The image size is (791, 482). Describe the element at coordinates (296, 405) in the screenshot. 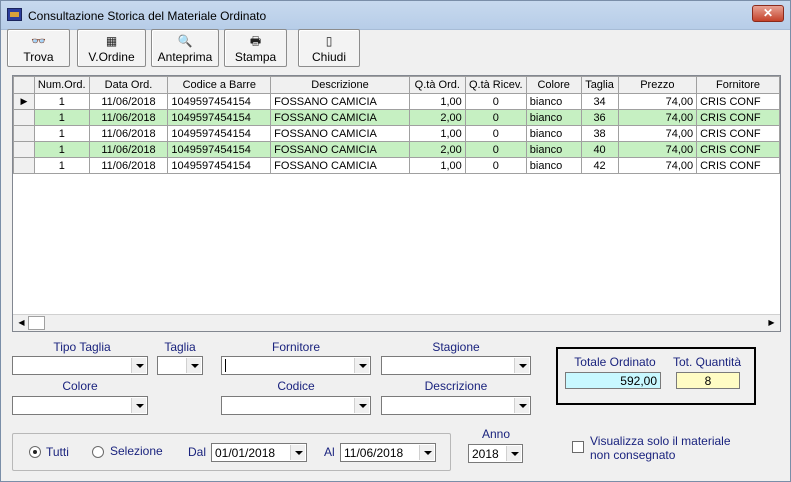

I see `codice-select` at that location.